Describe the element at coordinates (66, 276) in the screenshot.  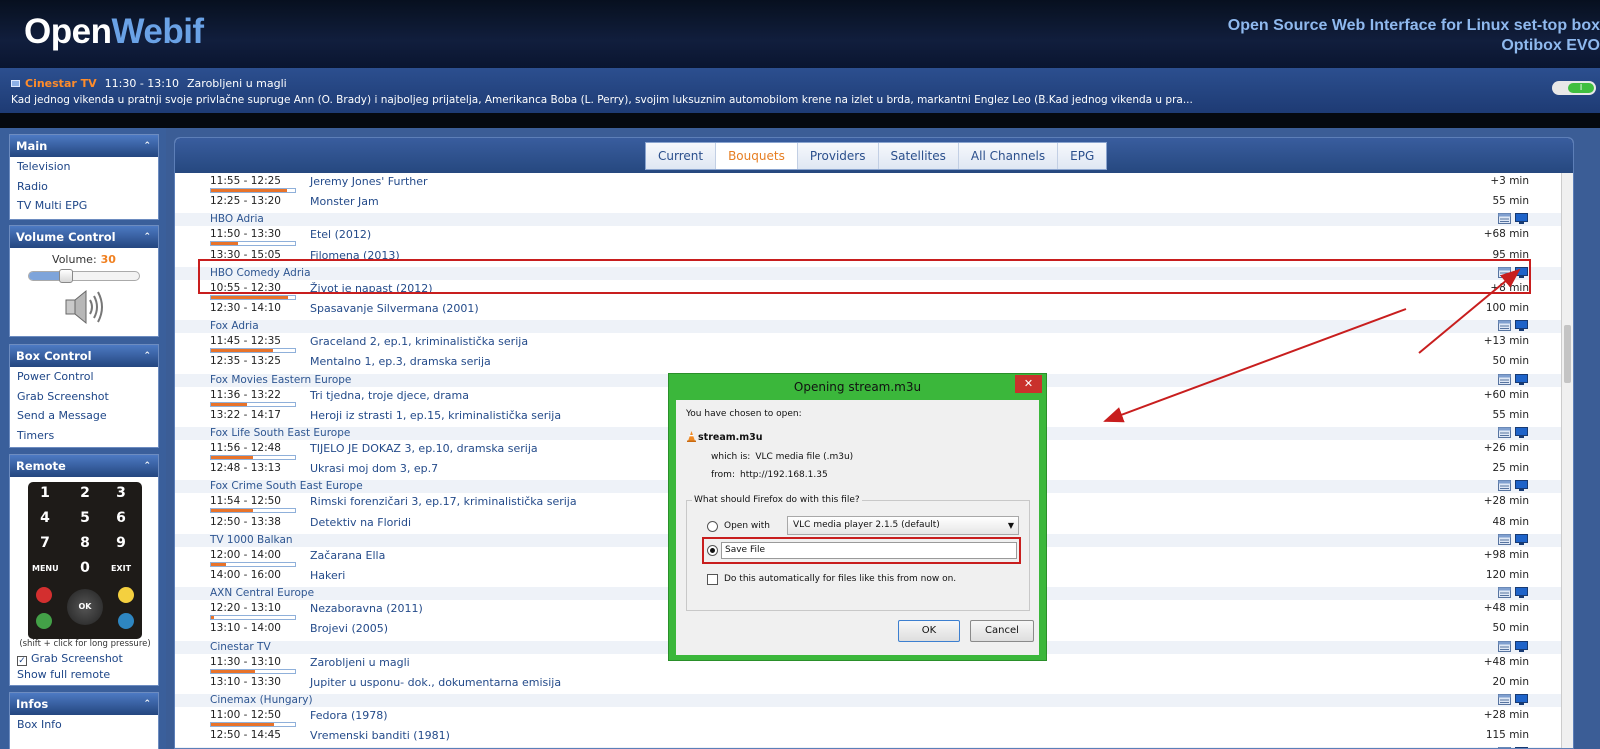
I see `volume-slider-handle` at that location.